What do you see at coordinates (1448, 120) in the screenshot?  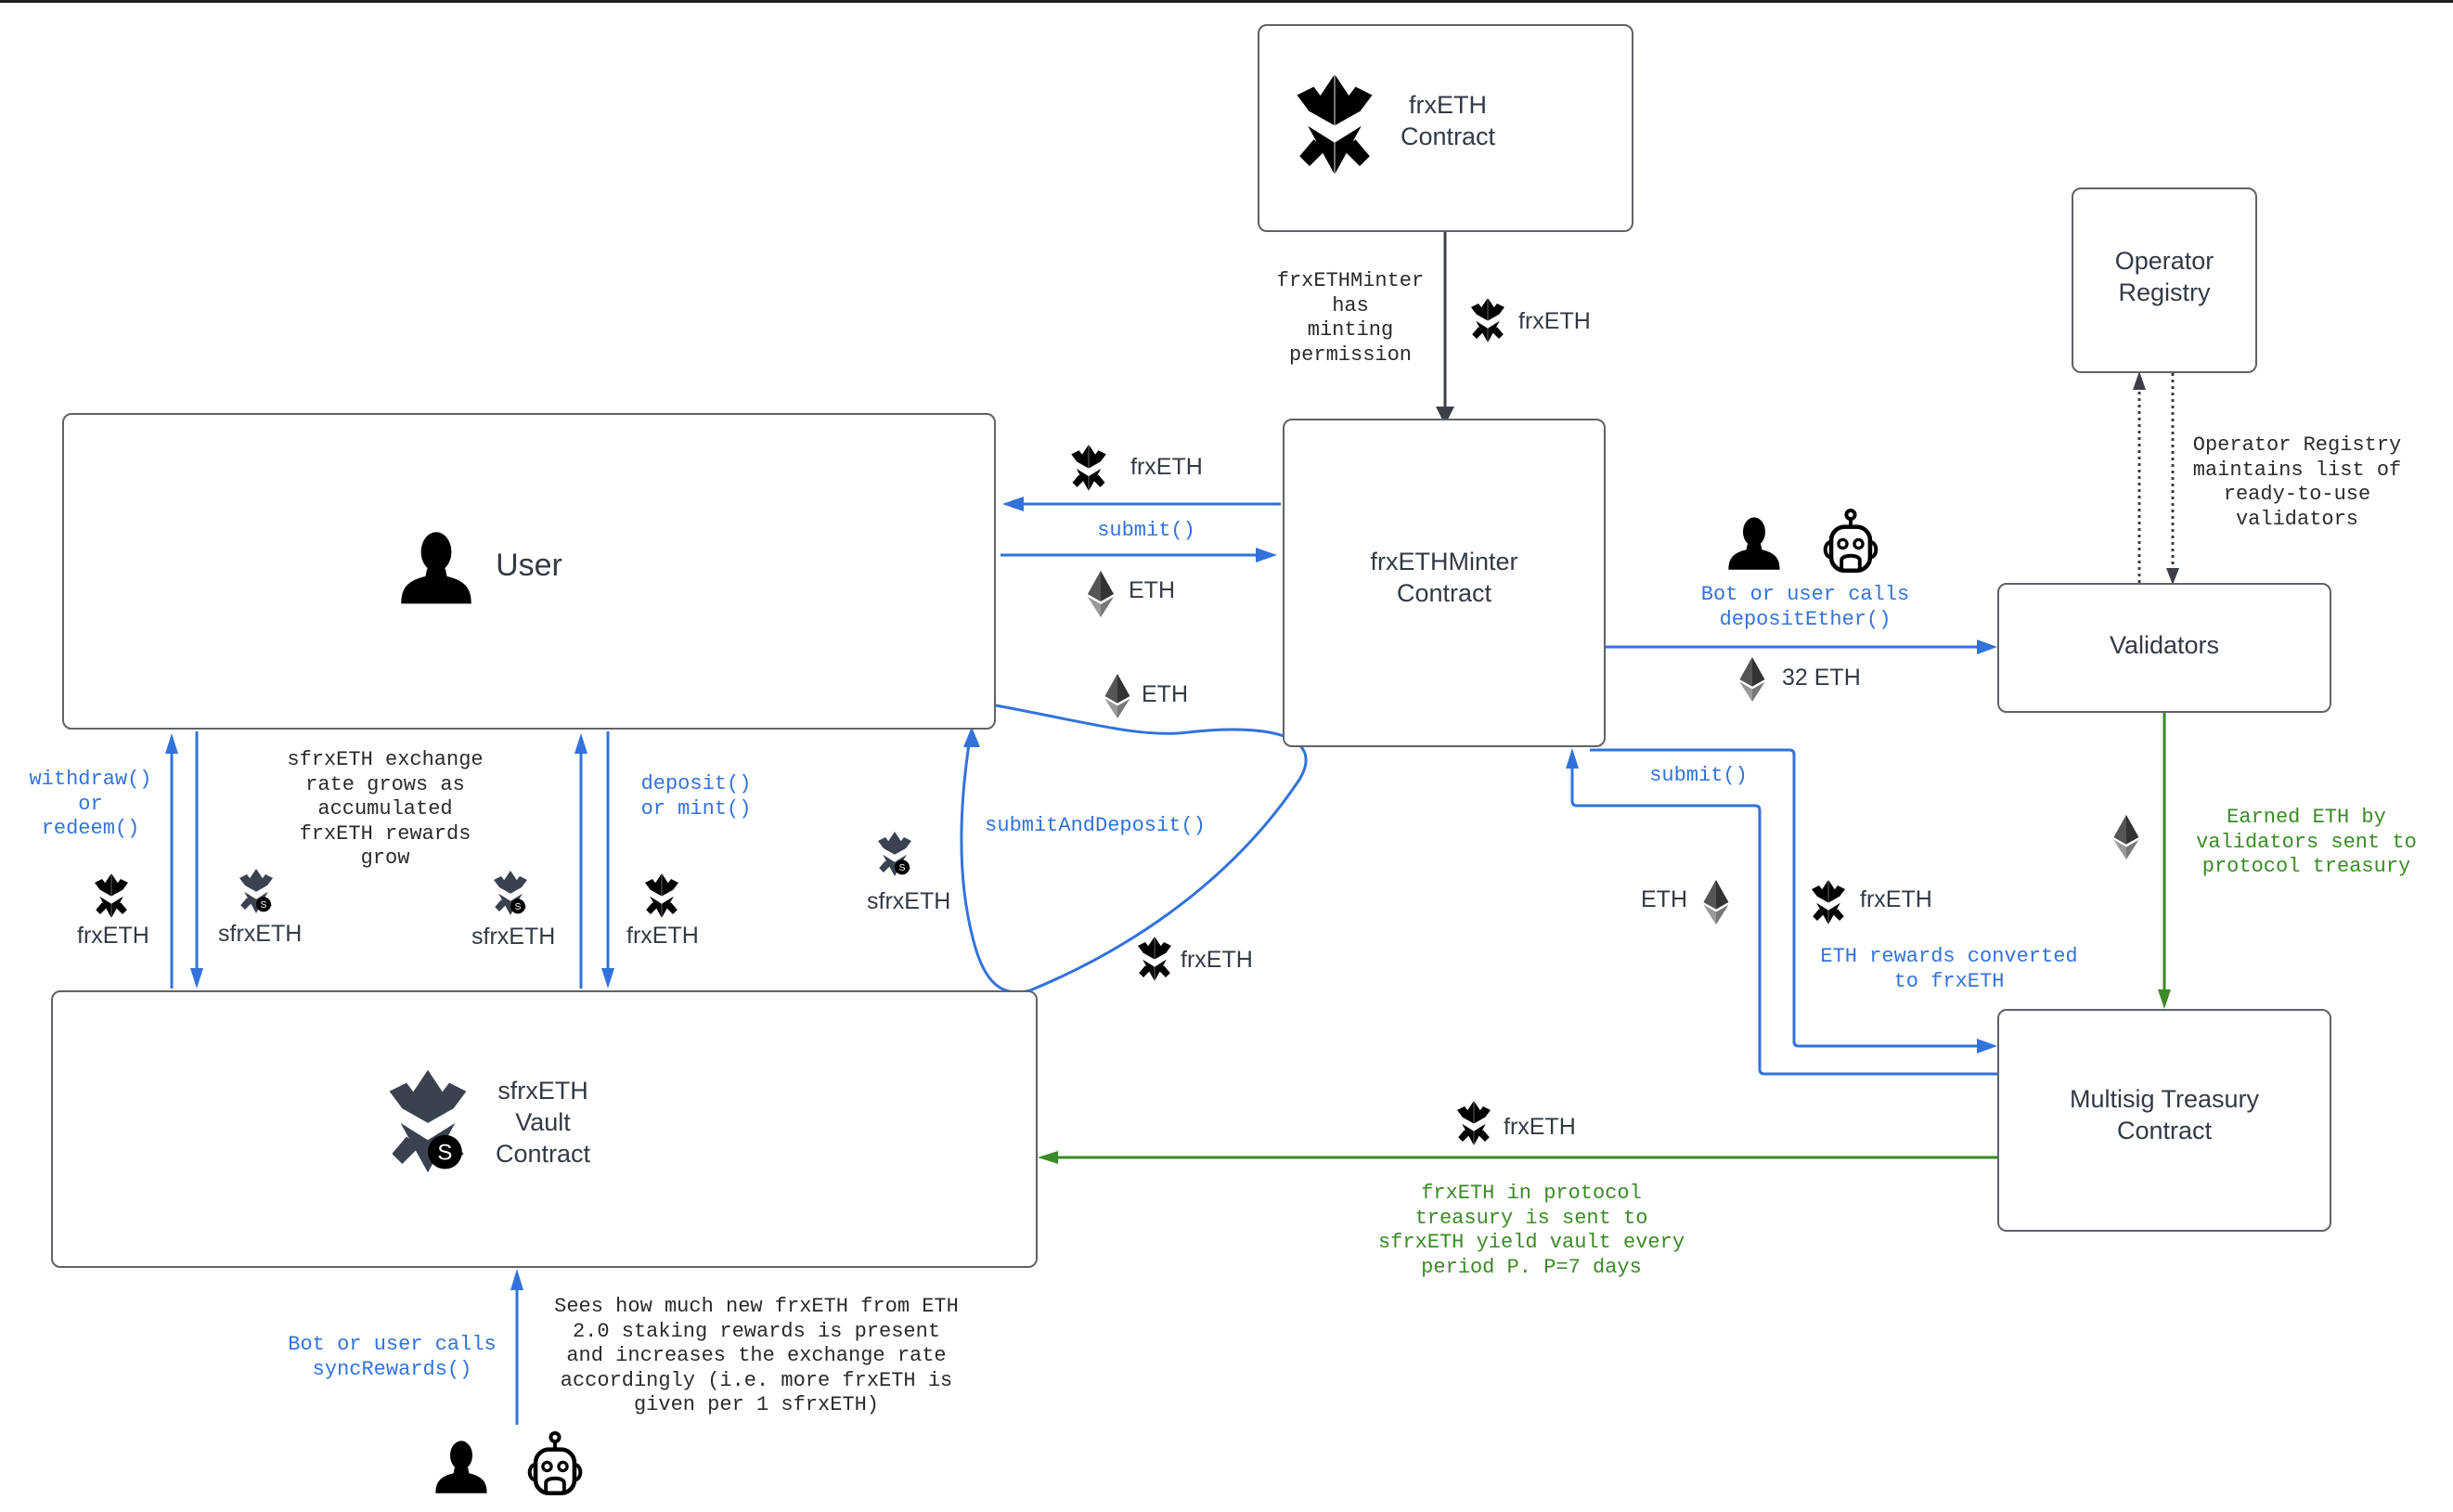 I see `frxeth-contract-label: frxETH Contract` at bounding box center [1448, 120].